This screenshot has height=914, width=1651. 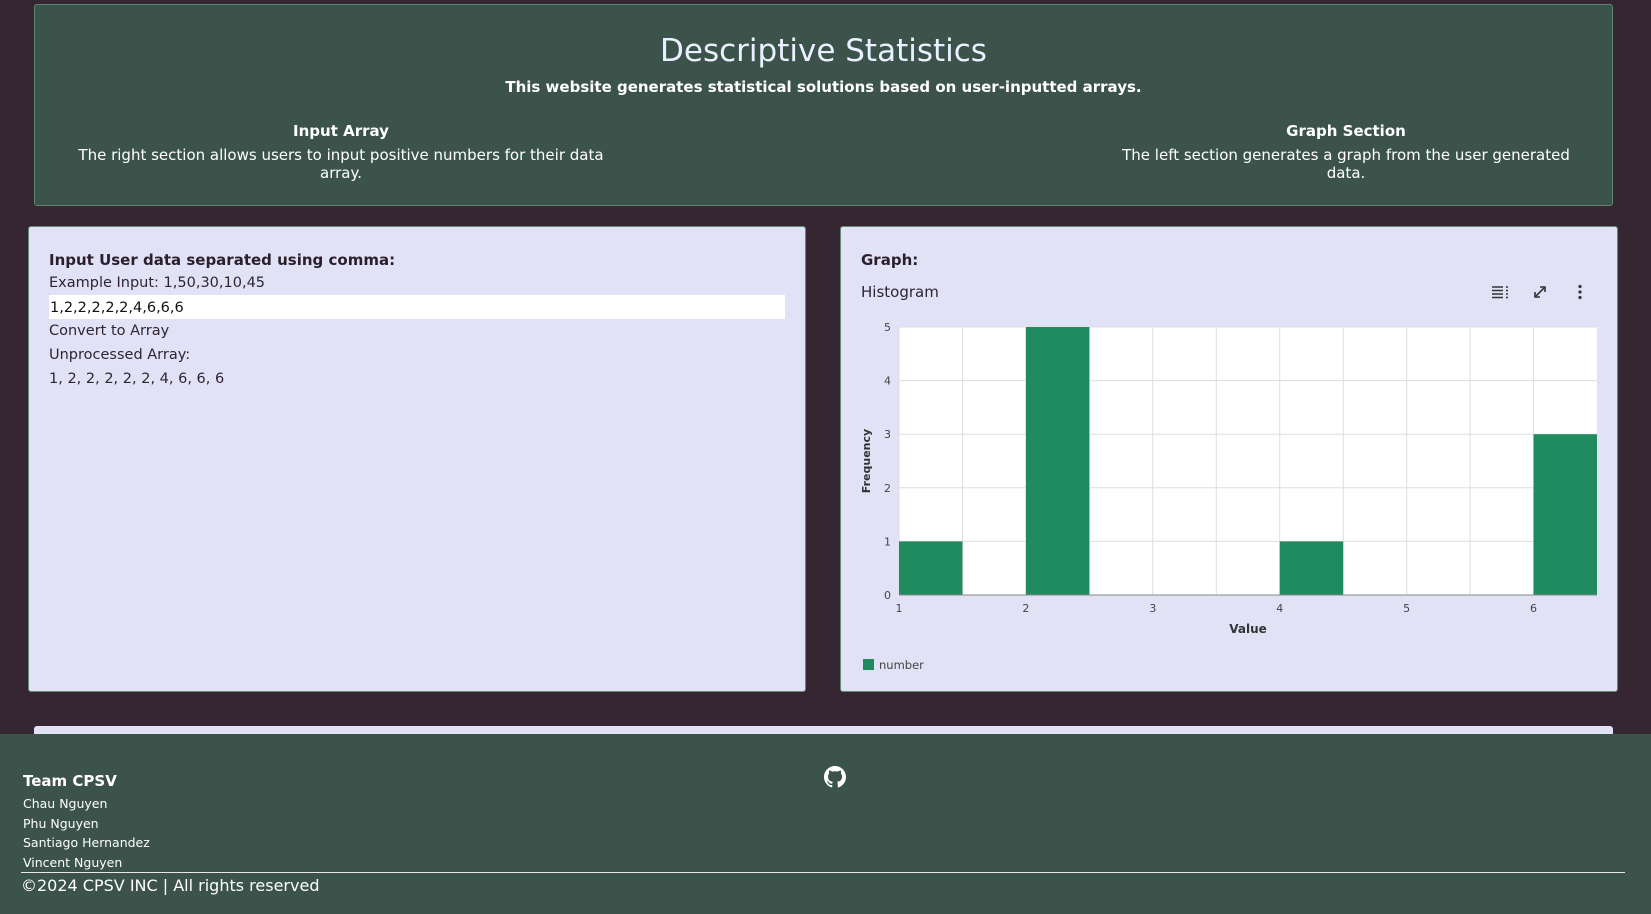 I want to click on team-title: Team CPSV, so click(x=70, y=781).